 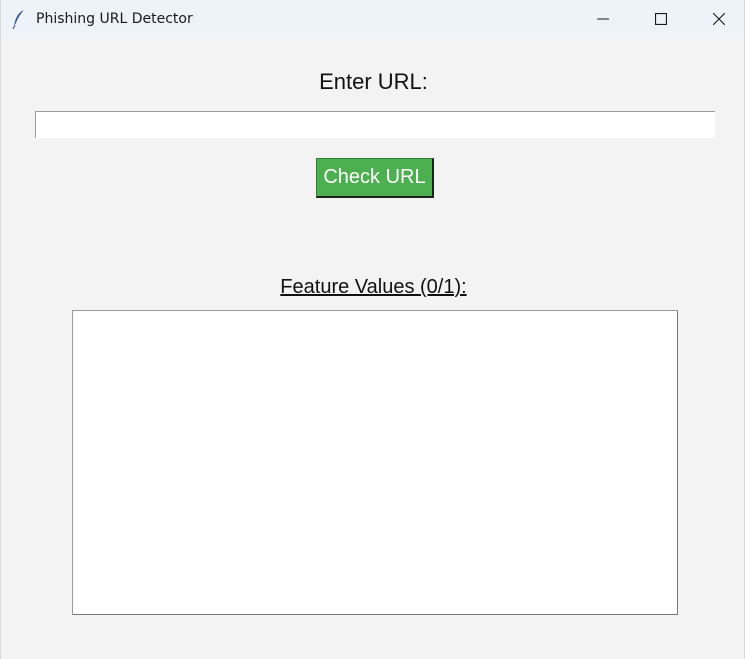 What do you see at coordinates (114, 19) in the screenshot?
I see `window-title: Phishing URL Detector` at bounding box center [114, 19].